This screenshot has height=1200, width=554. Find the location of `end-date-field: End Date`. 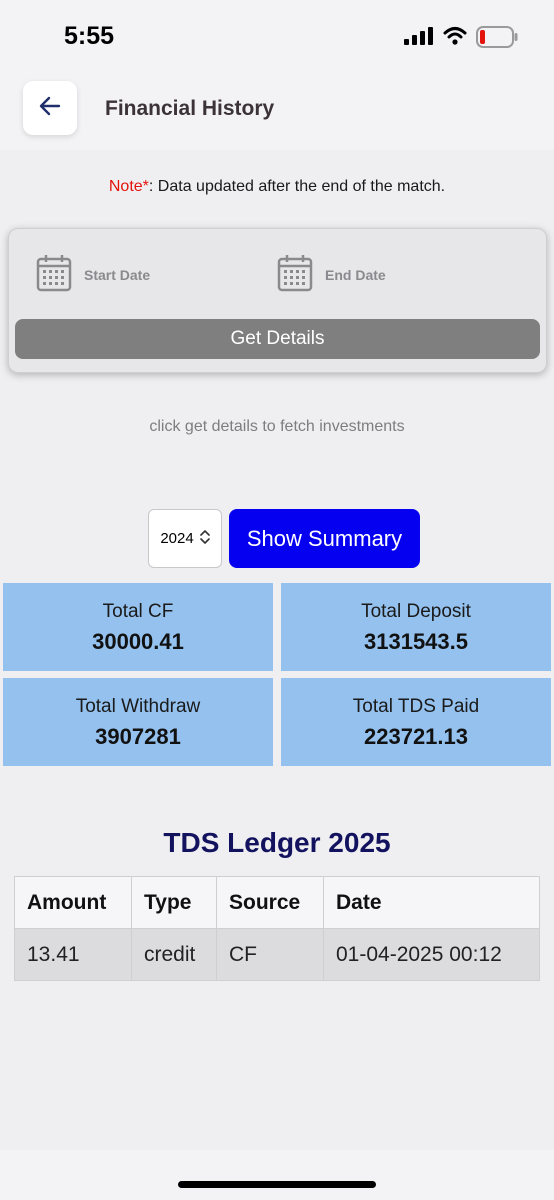

end-date-field: End Date is located at coordinates (331, 275).